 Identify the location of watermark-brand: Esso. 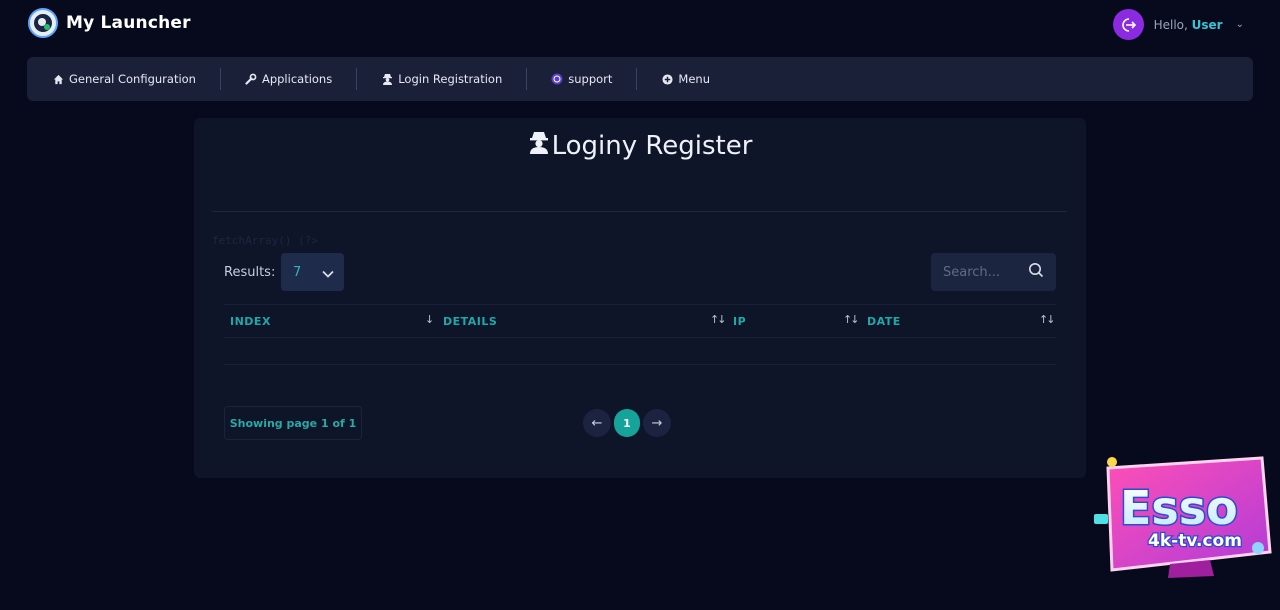
(1179, 508).